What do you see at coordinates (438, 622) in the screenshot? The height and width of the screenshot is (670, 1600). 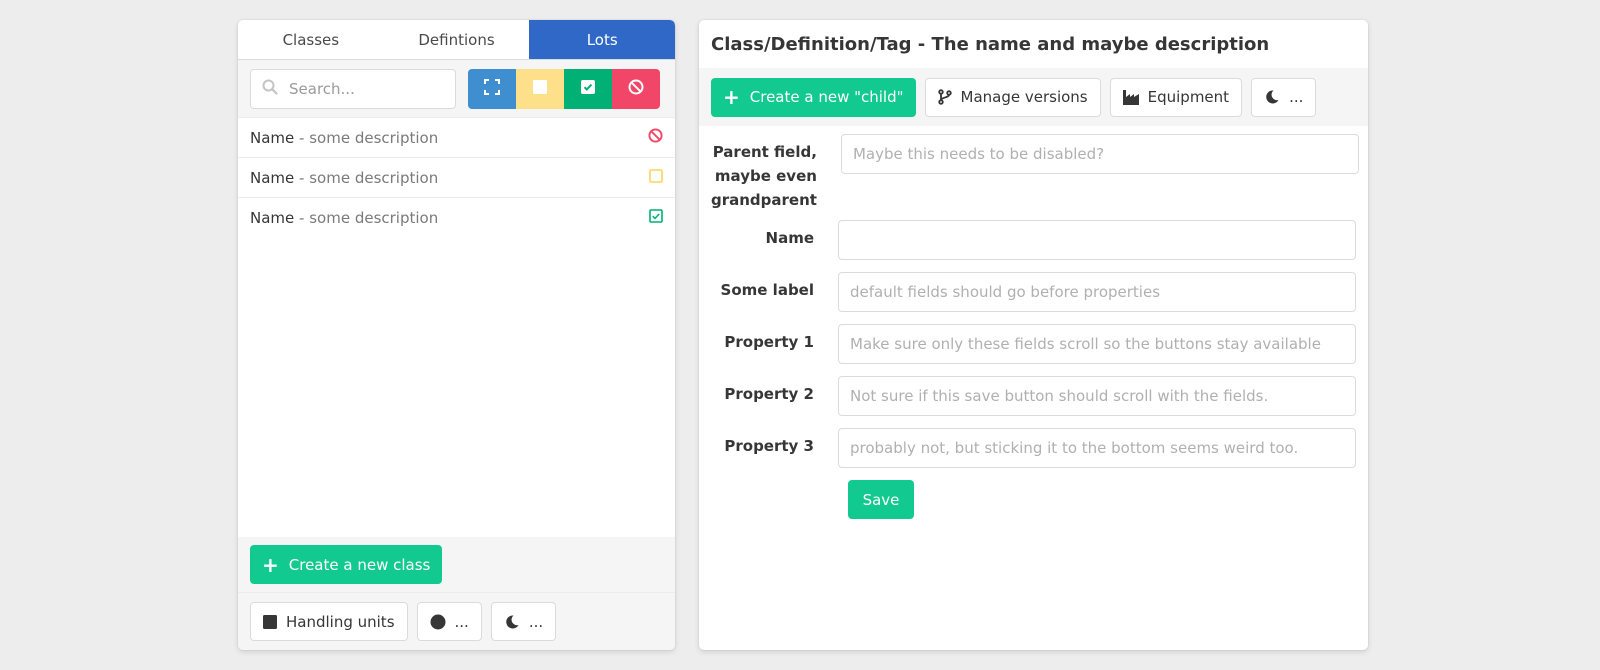 I see `circle-icon` at bounding box center [438, 622].